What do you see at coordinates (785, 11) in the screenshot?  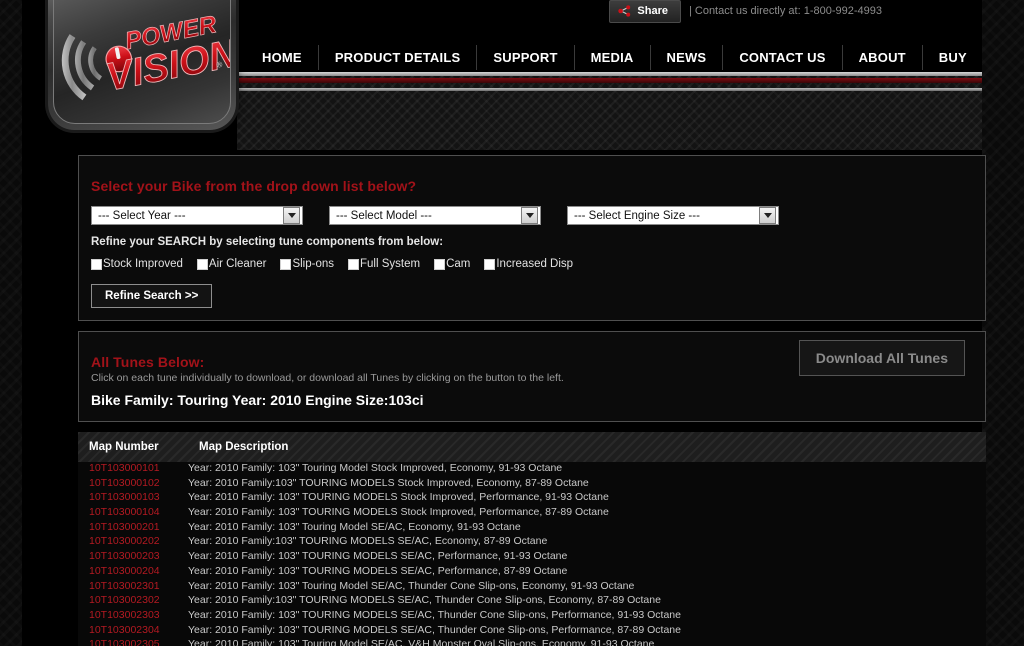 I see `contact-text: | Contact us directly at: 1-800-992-4993` at bounding box center [785, 11].